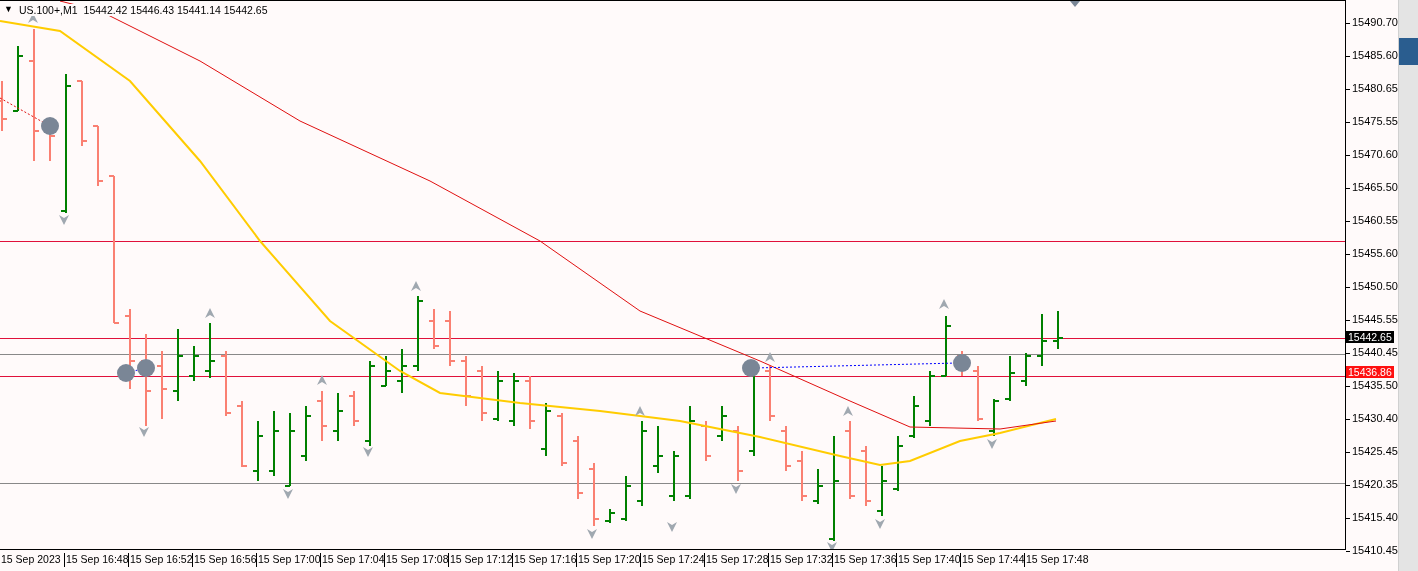  Describe the element at coordinates (161, 559) in the screenshot. I see `time-label: 15 Sep 16:52` at that location.